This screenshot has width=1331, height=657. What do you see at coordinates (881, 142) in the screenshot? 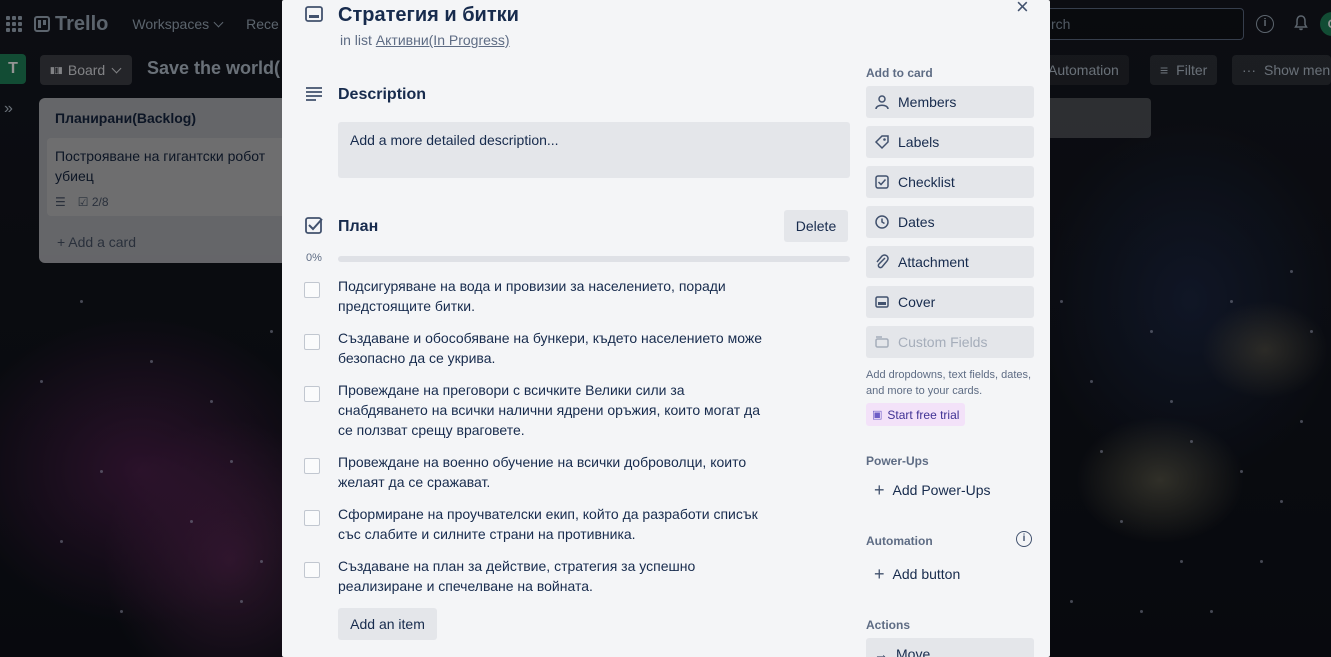
I see `label-tag-icon` at bounding box center [881, 142].